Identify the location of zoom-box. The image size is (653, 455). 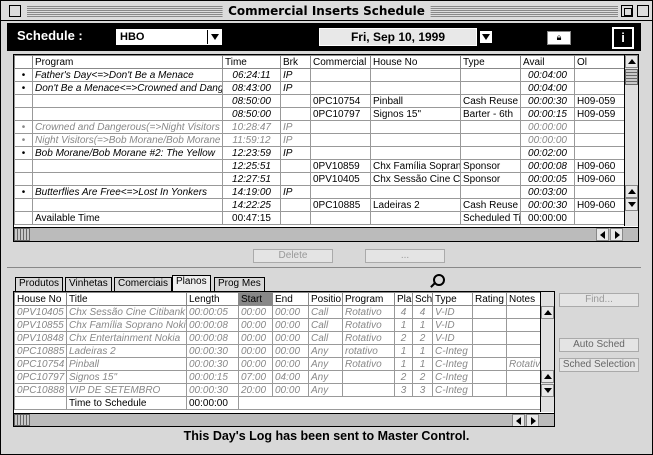
(627, 11).